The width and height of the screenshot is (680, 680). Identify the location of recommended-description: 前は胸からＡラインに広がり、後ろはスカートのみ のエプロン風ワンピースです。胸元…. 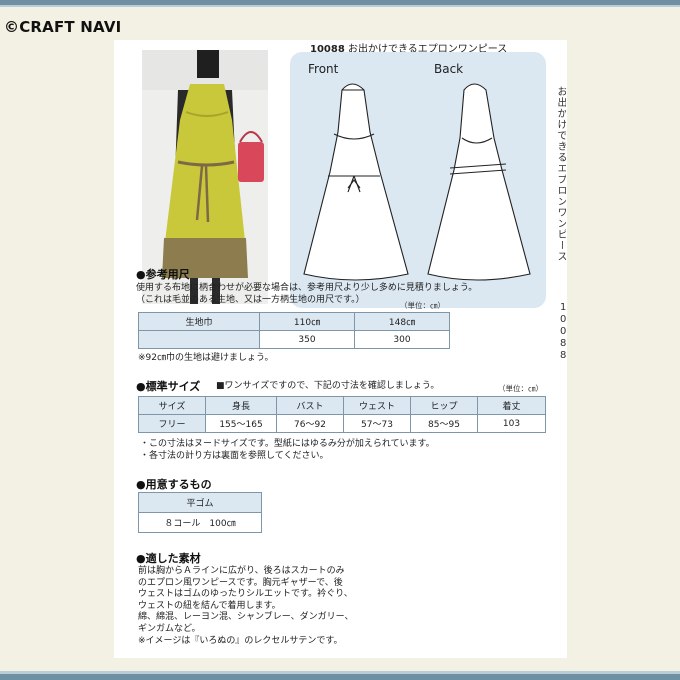
(246, 606).